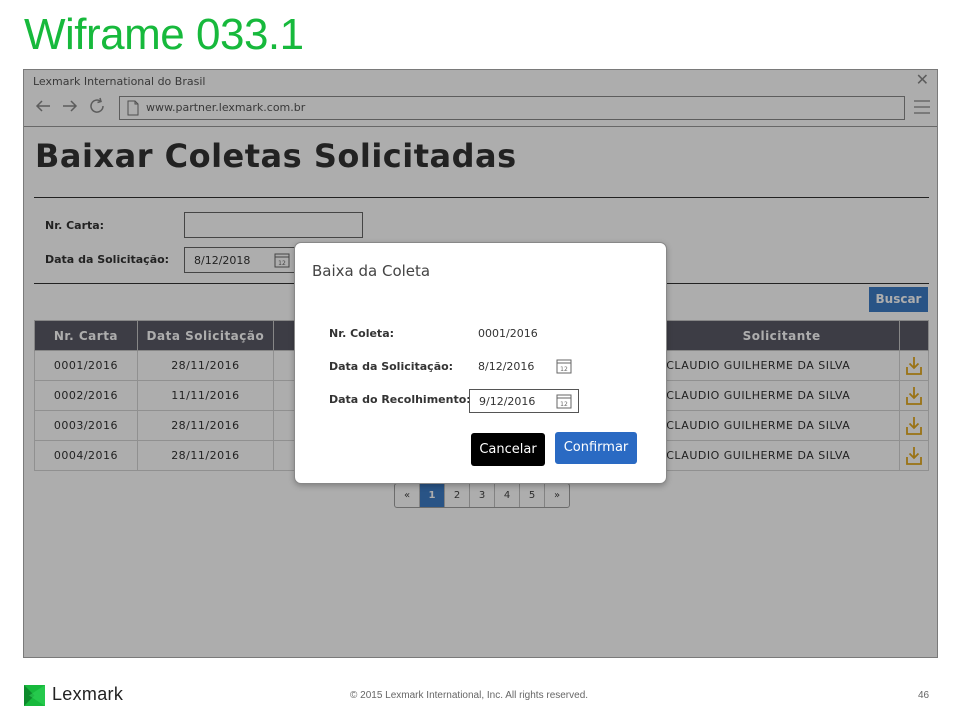  What do you see at coordinates (506, 366) in the screenshot?
I see `modal-data-solicitacao-value: 8/12/2016` at bounding box center [506, 366].